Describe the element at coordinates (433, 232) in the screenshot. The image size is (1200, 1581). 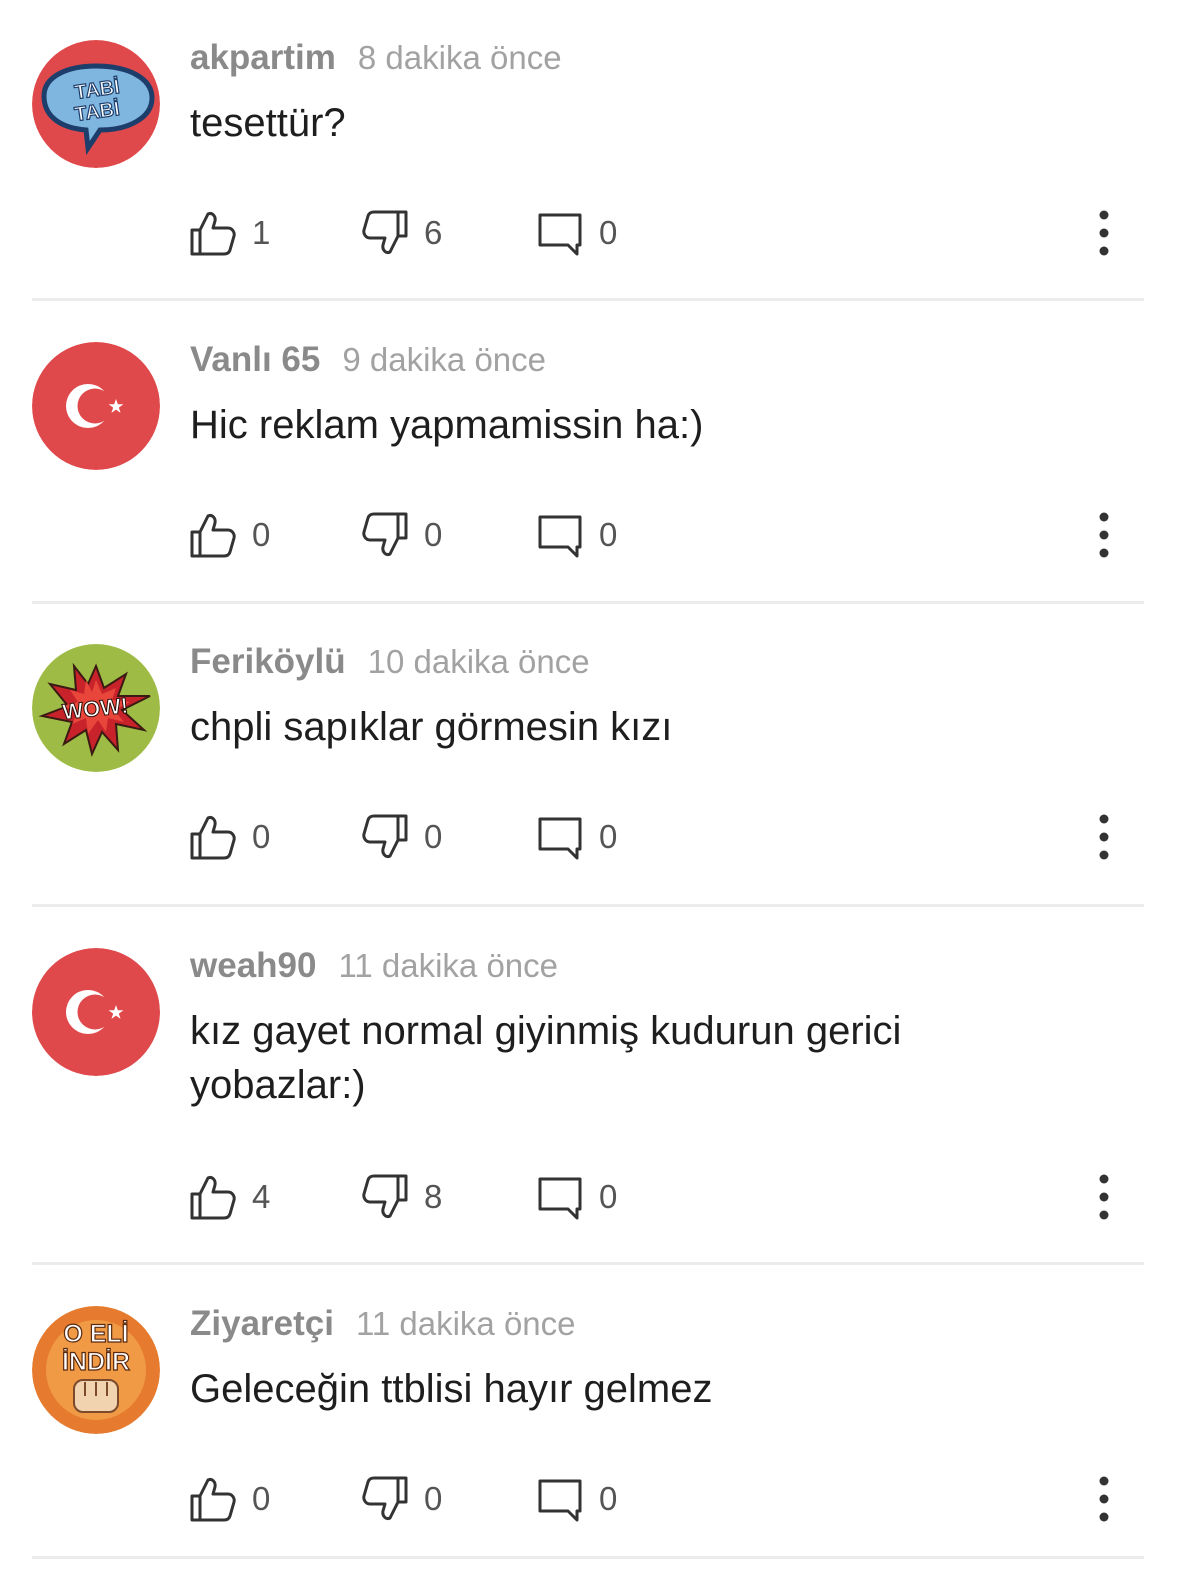
I see `dislike-count: 6` at that location.